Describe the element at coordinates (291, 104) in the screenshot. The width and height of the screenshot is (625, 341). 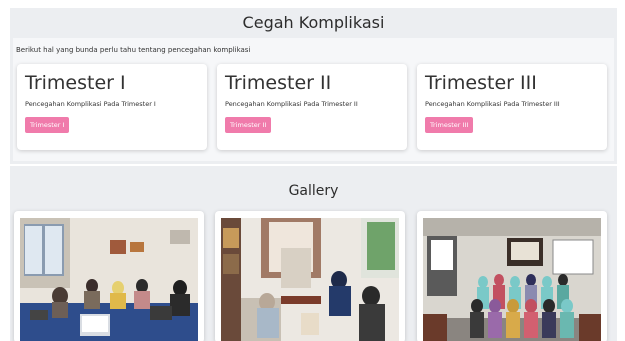
I see `card-description: Pencegahan Komplikasi Pada Trimester II` at that location.